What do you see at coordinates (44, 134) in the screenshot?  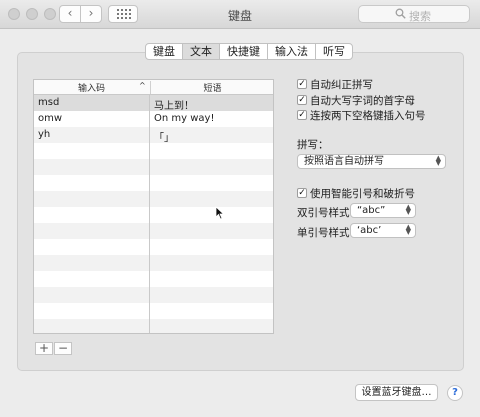 I see `cell-replace: yh` at bounding box center [44, 134].